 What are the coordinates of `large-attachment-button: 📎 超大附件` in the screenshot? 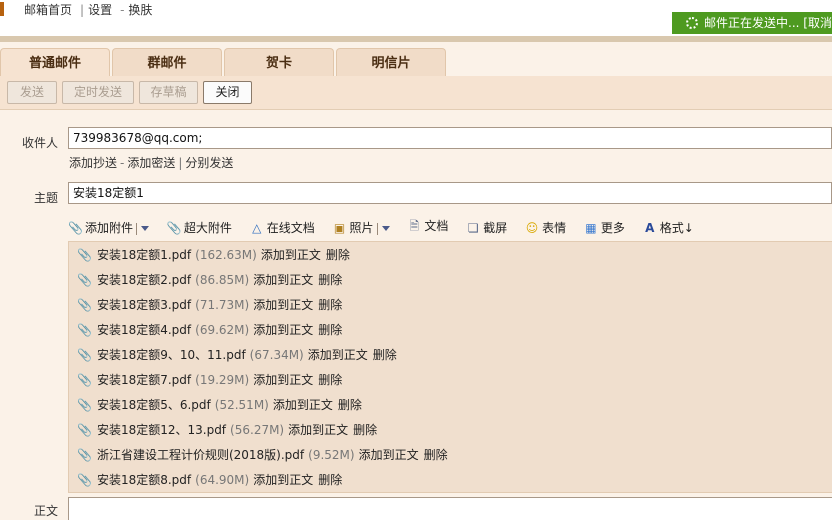 It's located at (199, 227).